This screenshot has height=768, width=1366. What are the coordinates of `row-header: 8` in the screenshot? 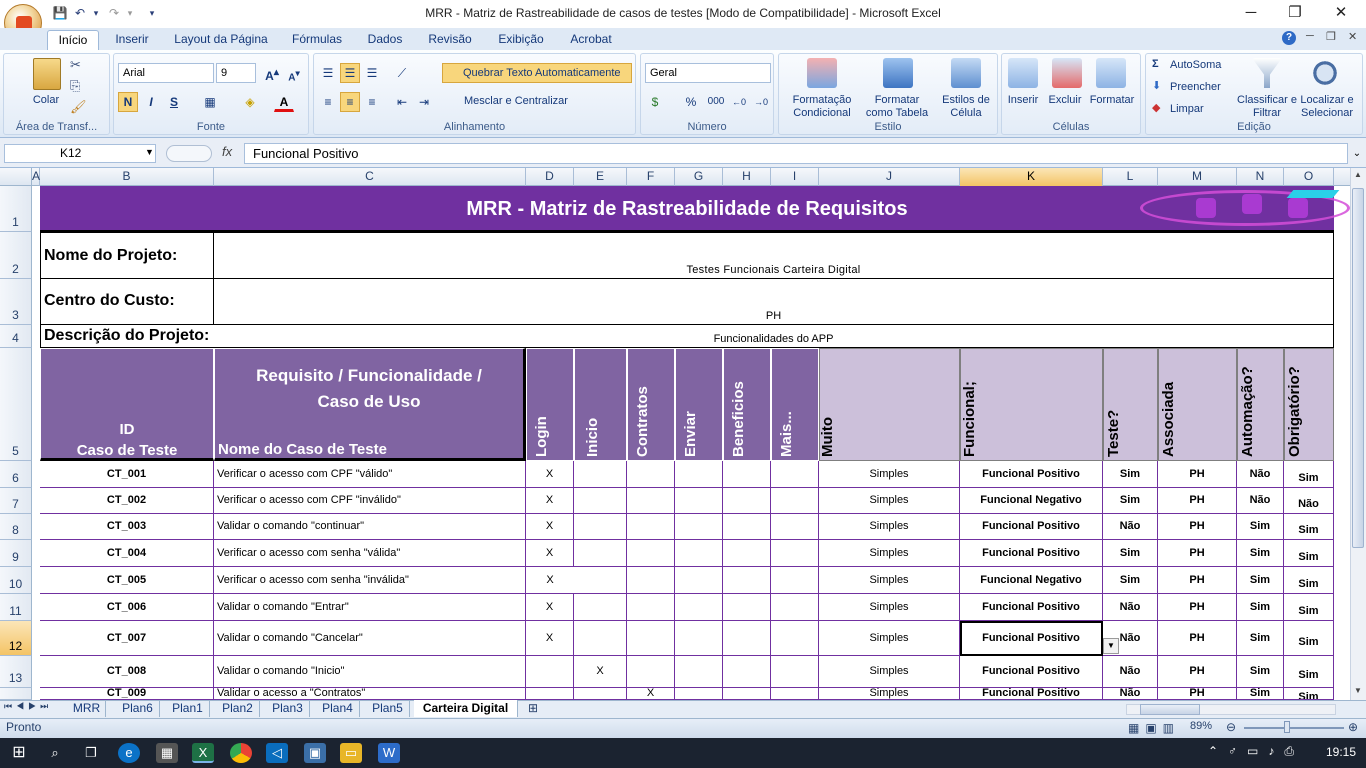 It's located at (16, 527).